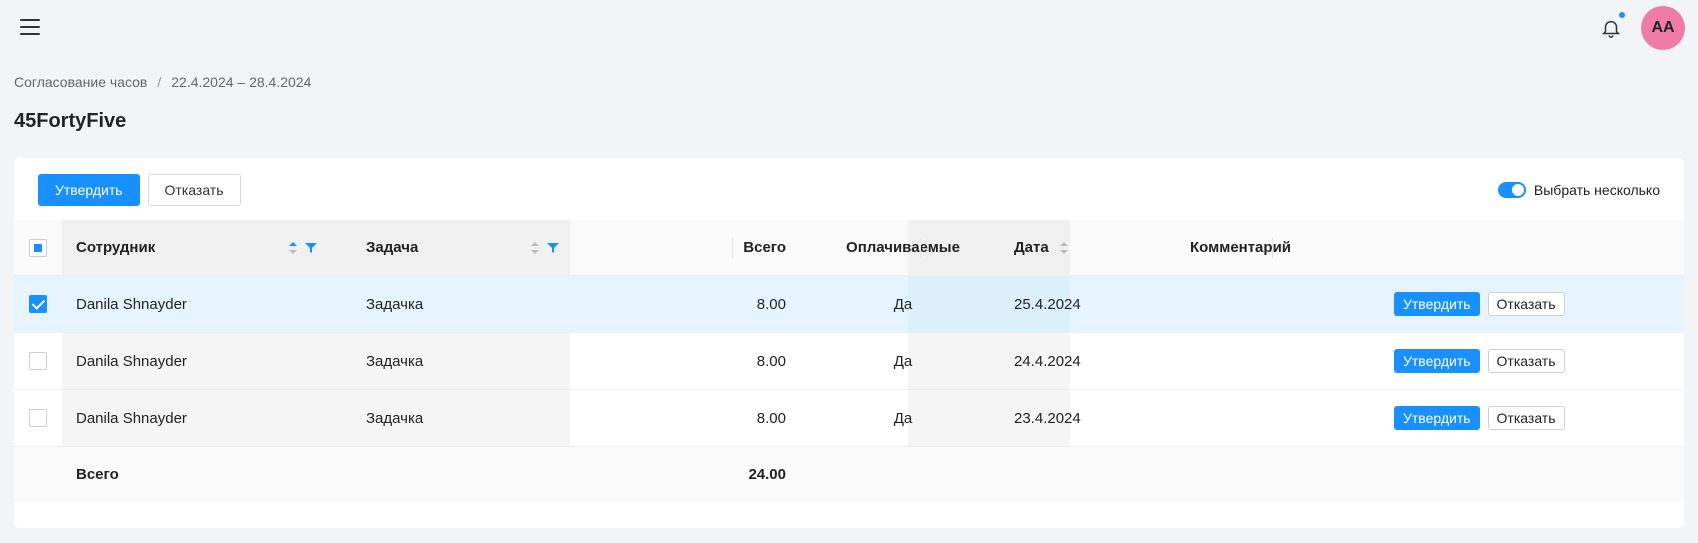  What do you see at coordinates (194, 190) in the screenshot?
I see `reject-all-button: Отказать` at bounding box center [194, 190].